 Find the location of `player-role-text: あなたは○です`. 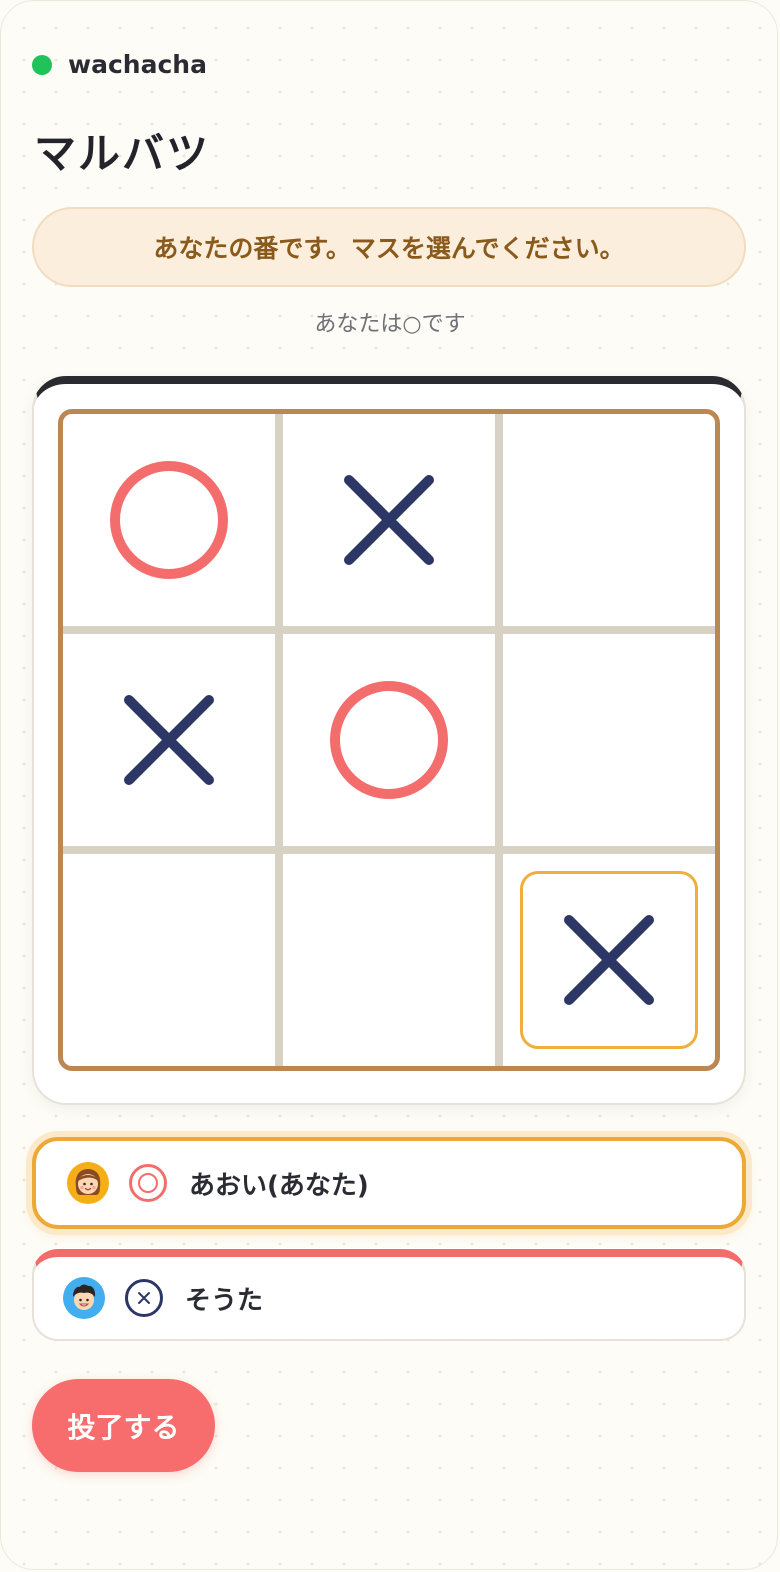

player-role-text: あなたは○です is located at coordinates (390, 324).